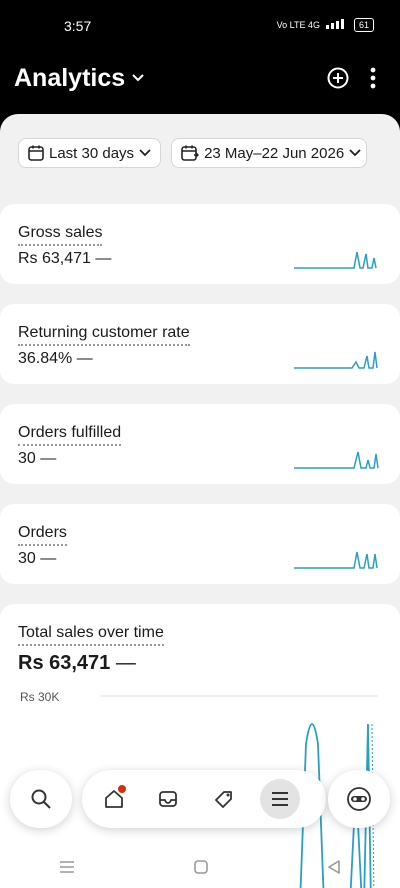 This screenshot has width=400, height=888. Describe the element at coordinates (70, 78) in the screenshot. I see `page-title: Analytics` at that location.